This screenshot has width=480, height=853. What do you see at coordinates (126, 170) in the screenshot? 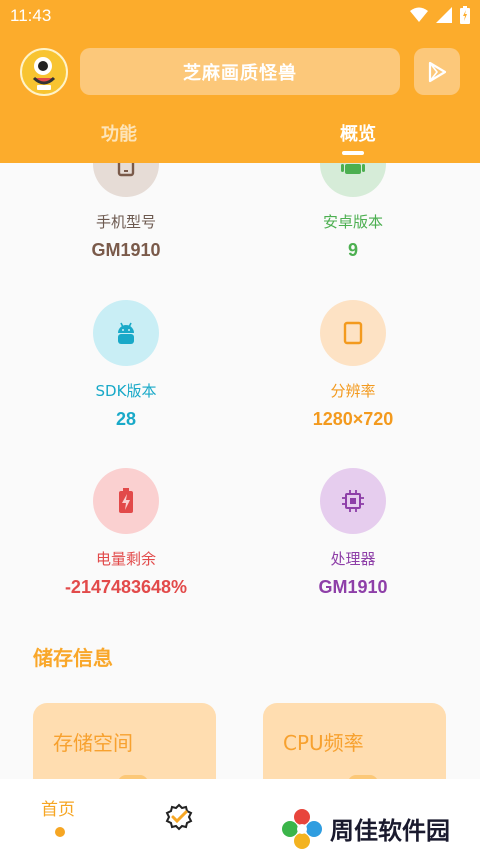
I see `phone-icon` at bounding box center [126, 170].